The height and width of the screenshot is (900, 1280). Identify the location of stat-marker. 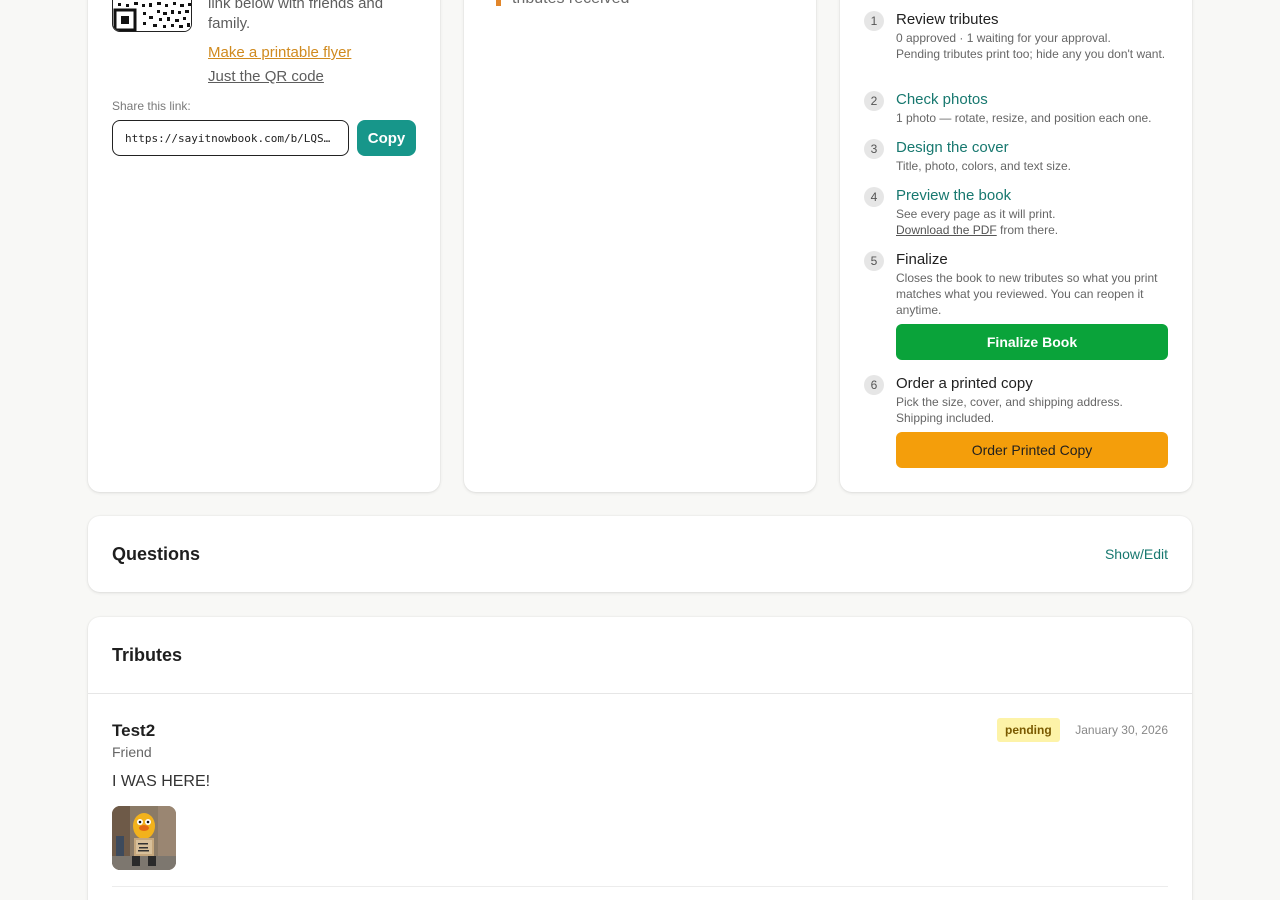
(498, 3).